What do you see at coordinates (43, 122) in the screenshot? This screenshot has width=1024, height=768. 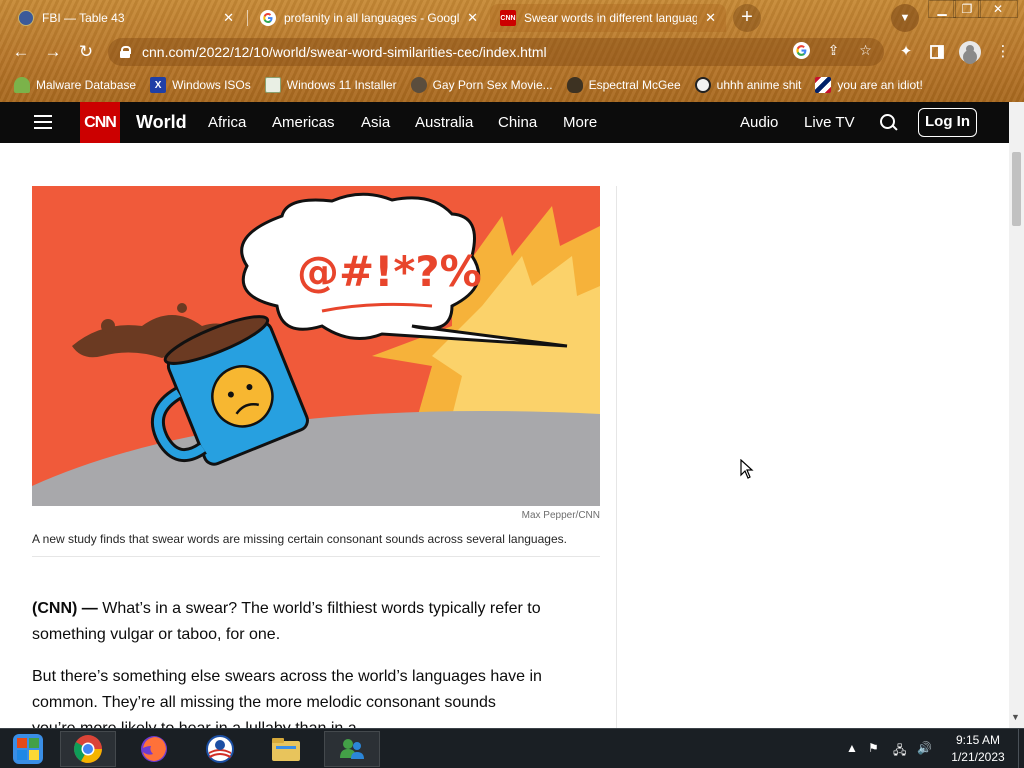 I see `hamburger-menu-icon` at bounding box center [43, 122].